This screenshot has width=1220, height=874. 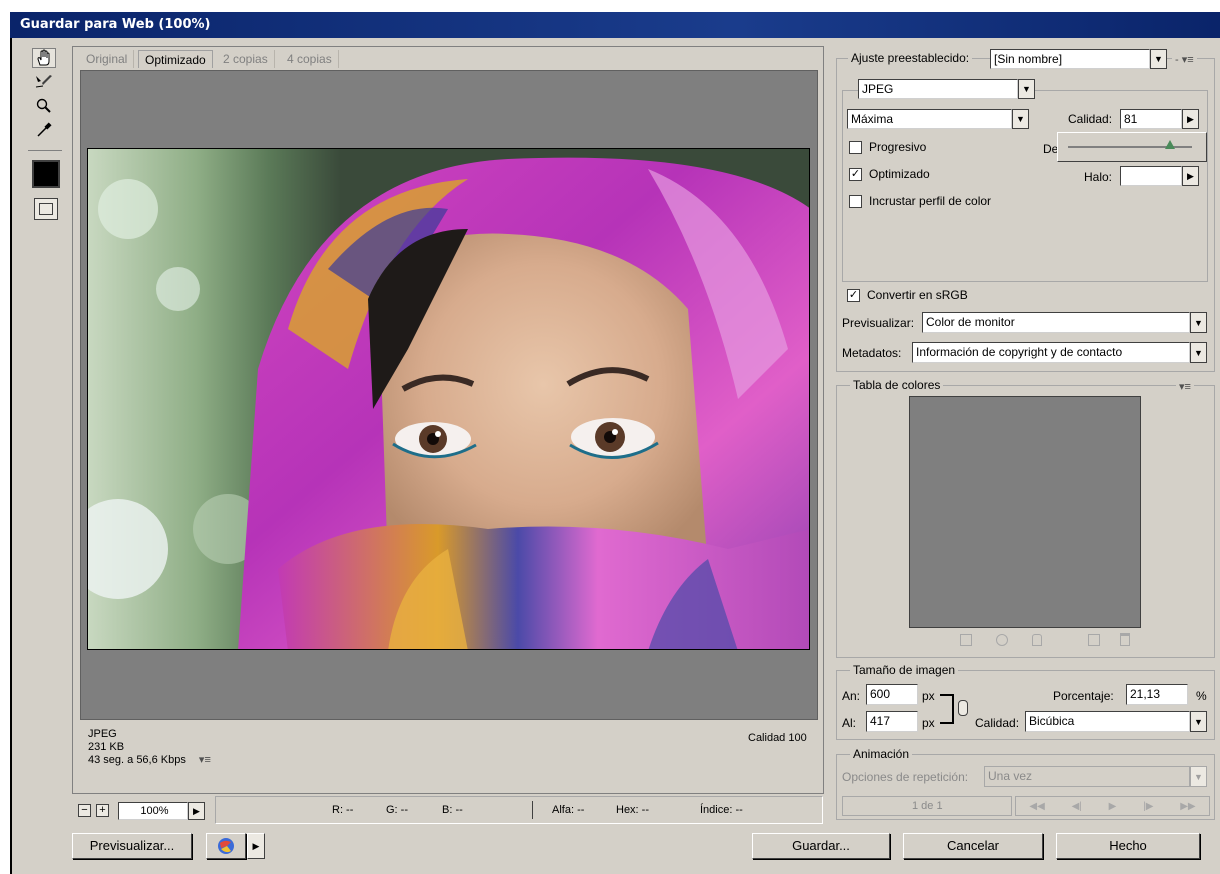 I want to click on color-table-menu-icon: ▾≡, so click(x=1185, y=386).